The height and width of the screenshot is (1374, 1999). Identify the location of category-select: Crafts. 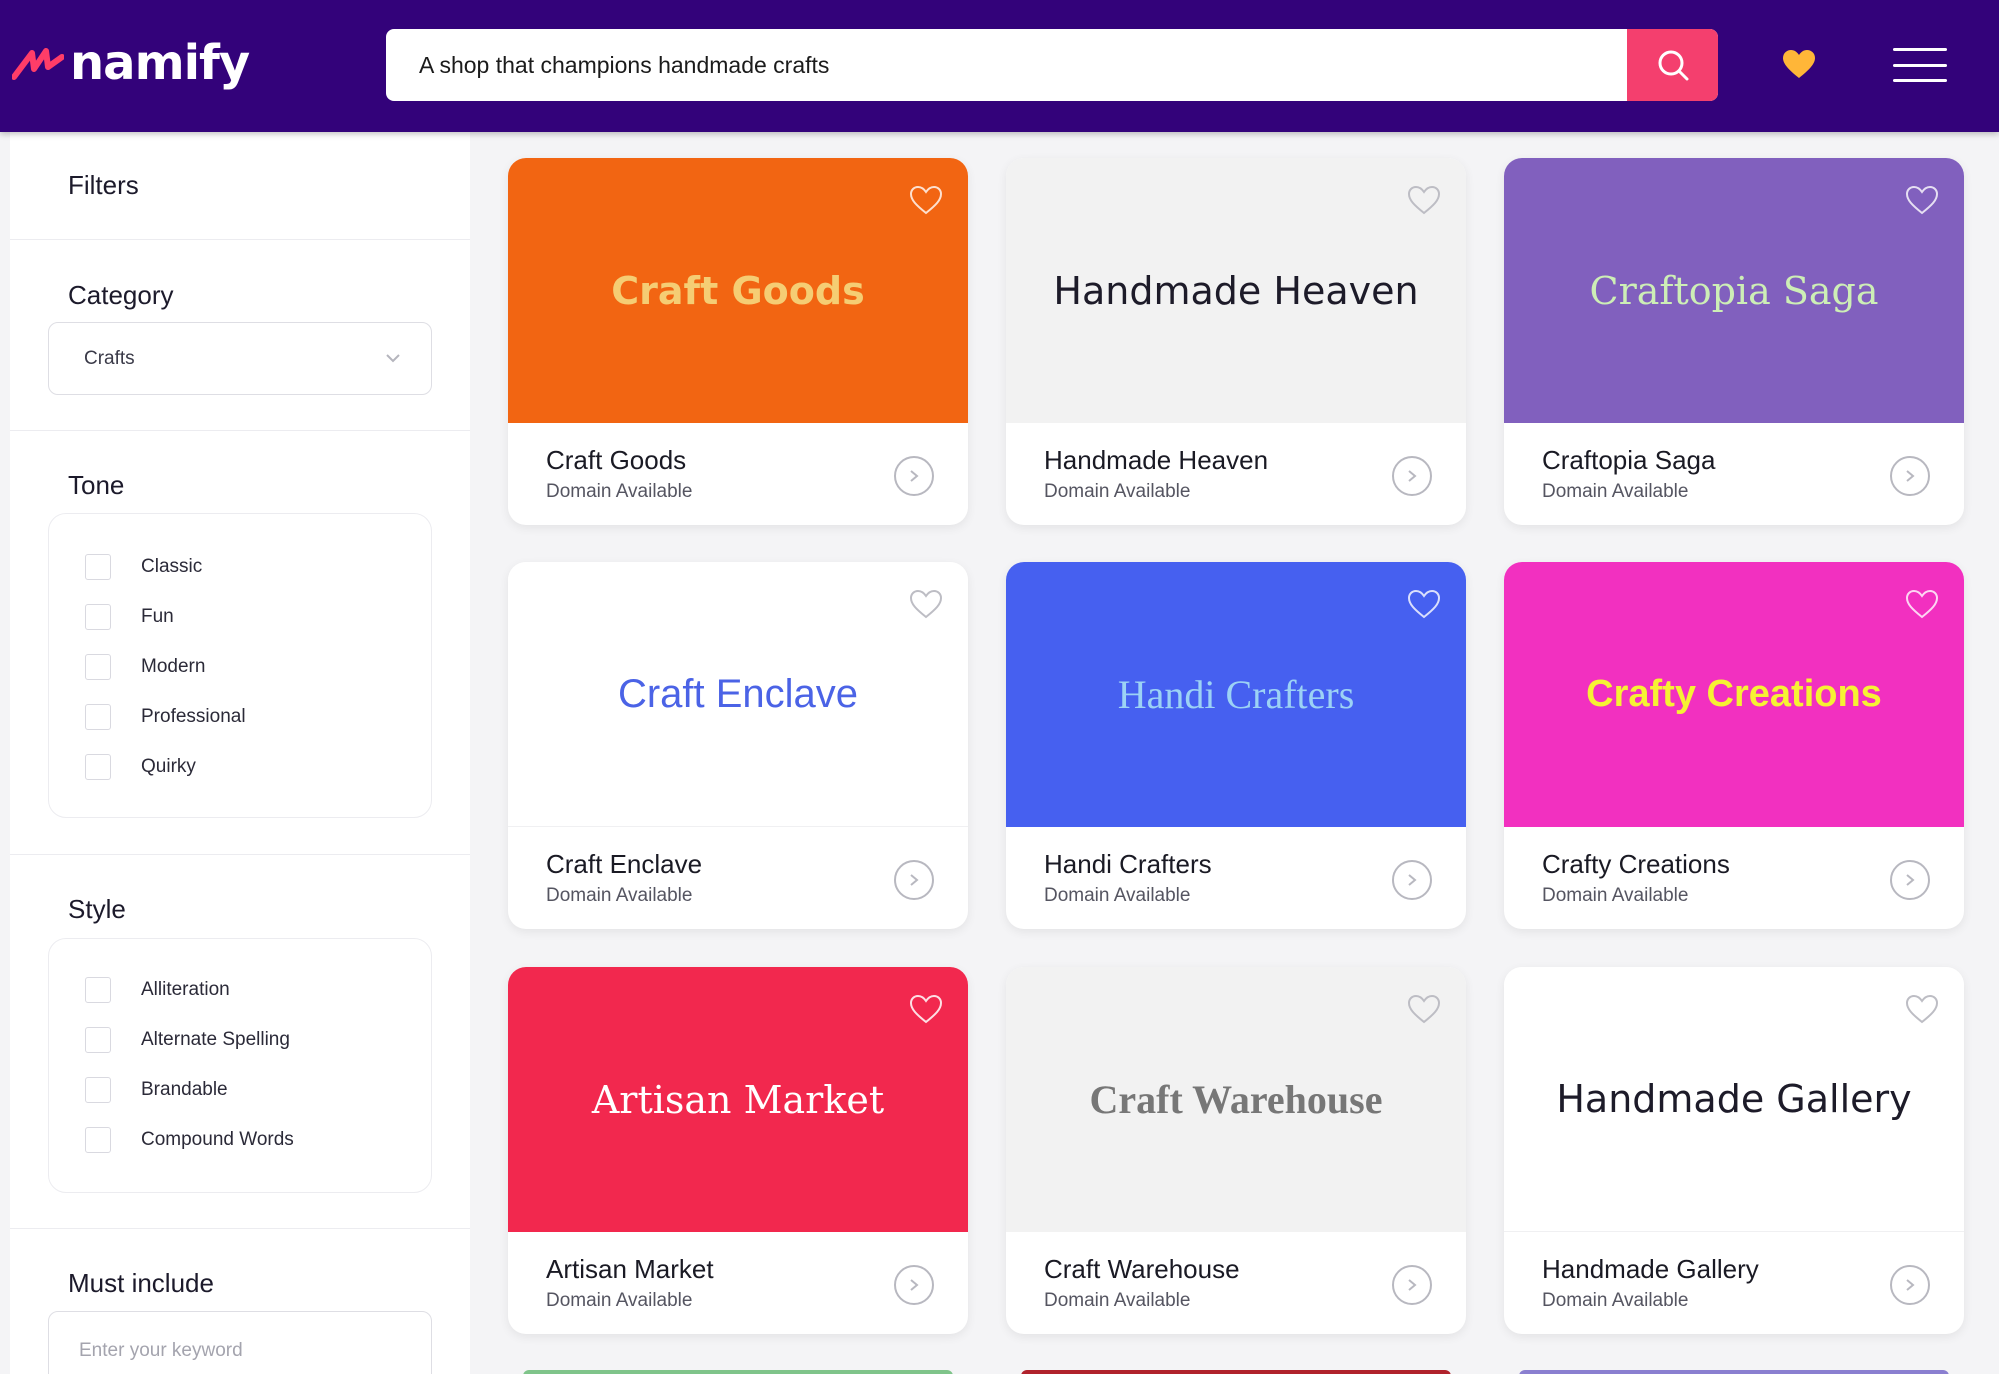
(240, 358).